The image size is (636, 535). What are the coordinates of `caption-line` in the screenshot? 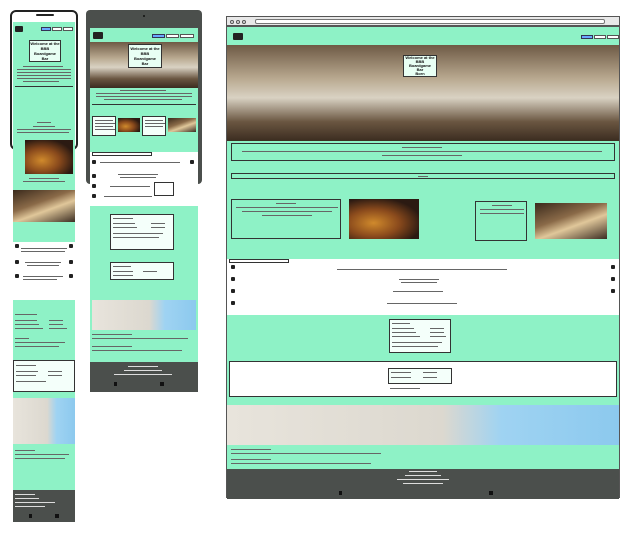 It's located at (44, 181).